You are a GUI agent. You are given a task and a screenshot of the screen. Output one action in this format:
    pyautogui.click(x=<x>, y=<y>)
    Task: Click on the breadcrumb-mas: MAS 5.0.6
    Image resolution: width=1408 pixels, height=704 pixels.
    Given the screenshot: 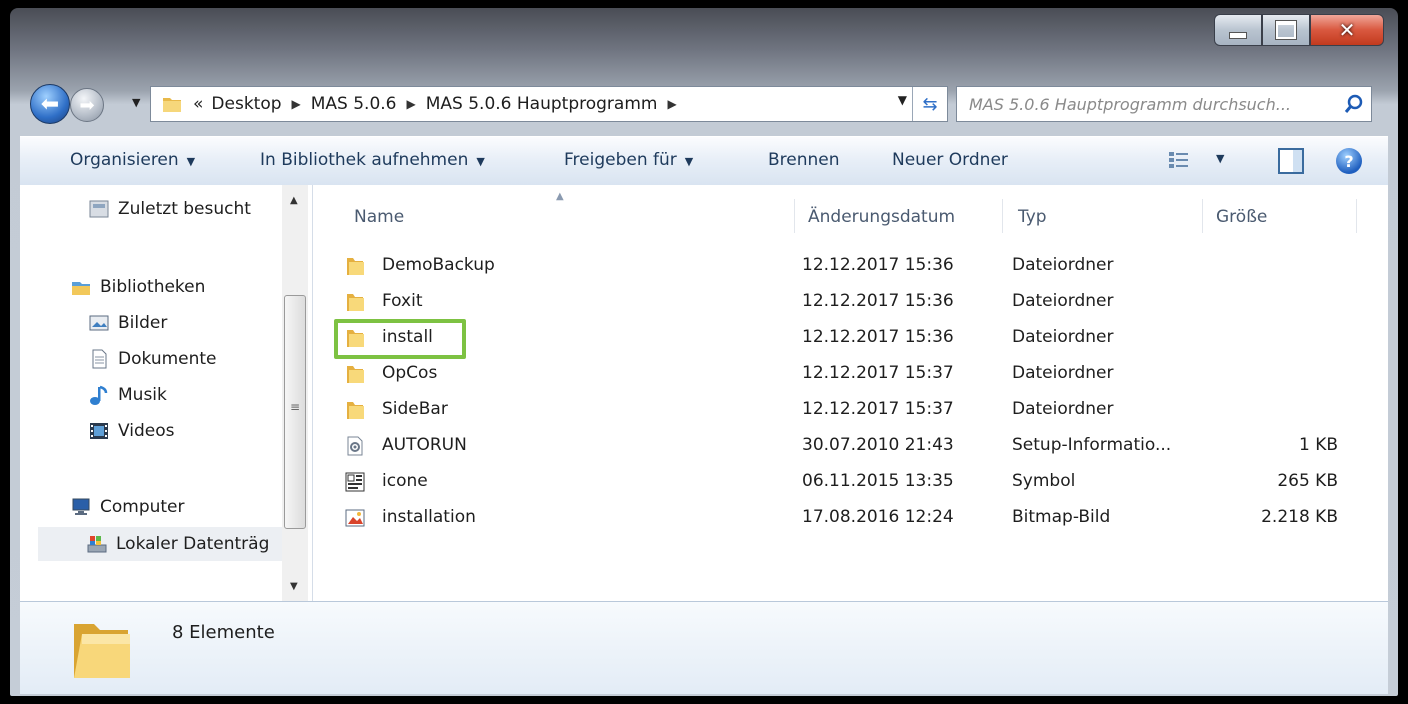 What is the action you would take?
    pyautogui.click(x=354, y=104)
    